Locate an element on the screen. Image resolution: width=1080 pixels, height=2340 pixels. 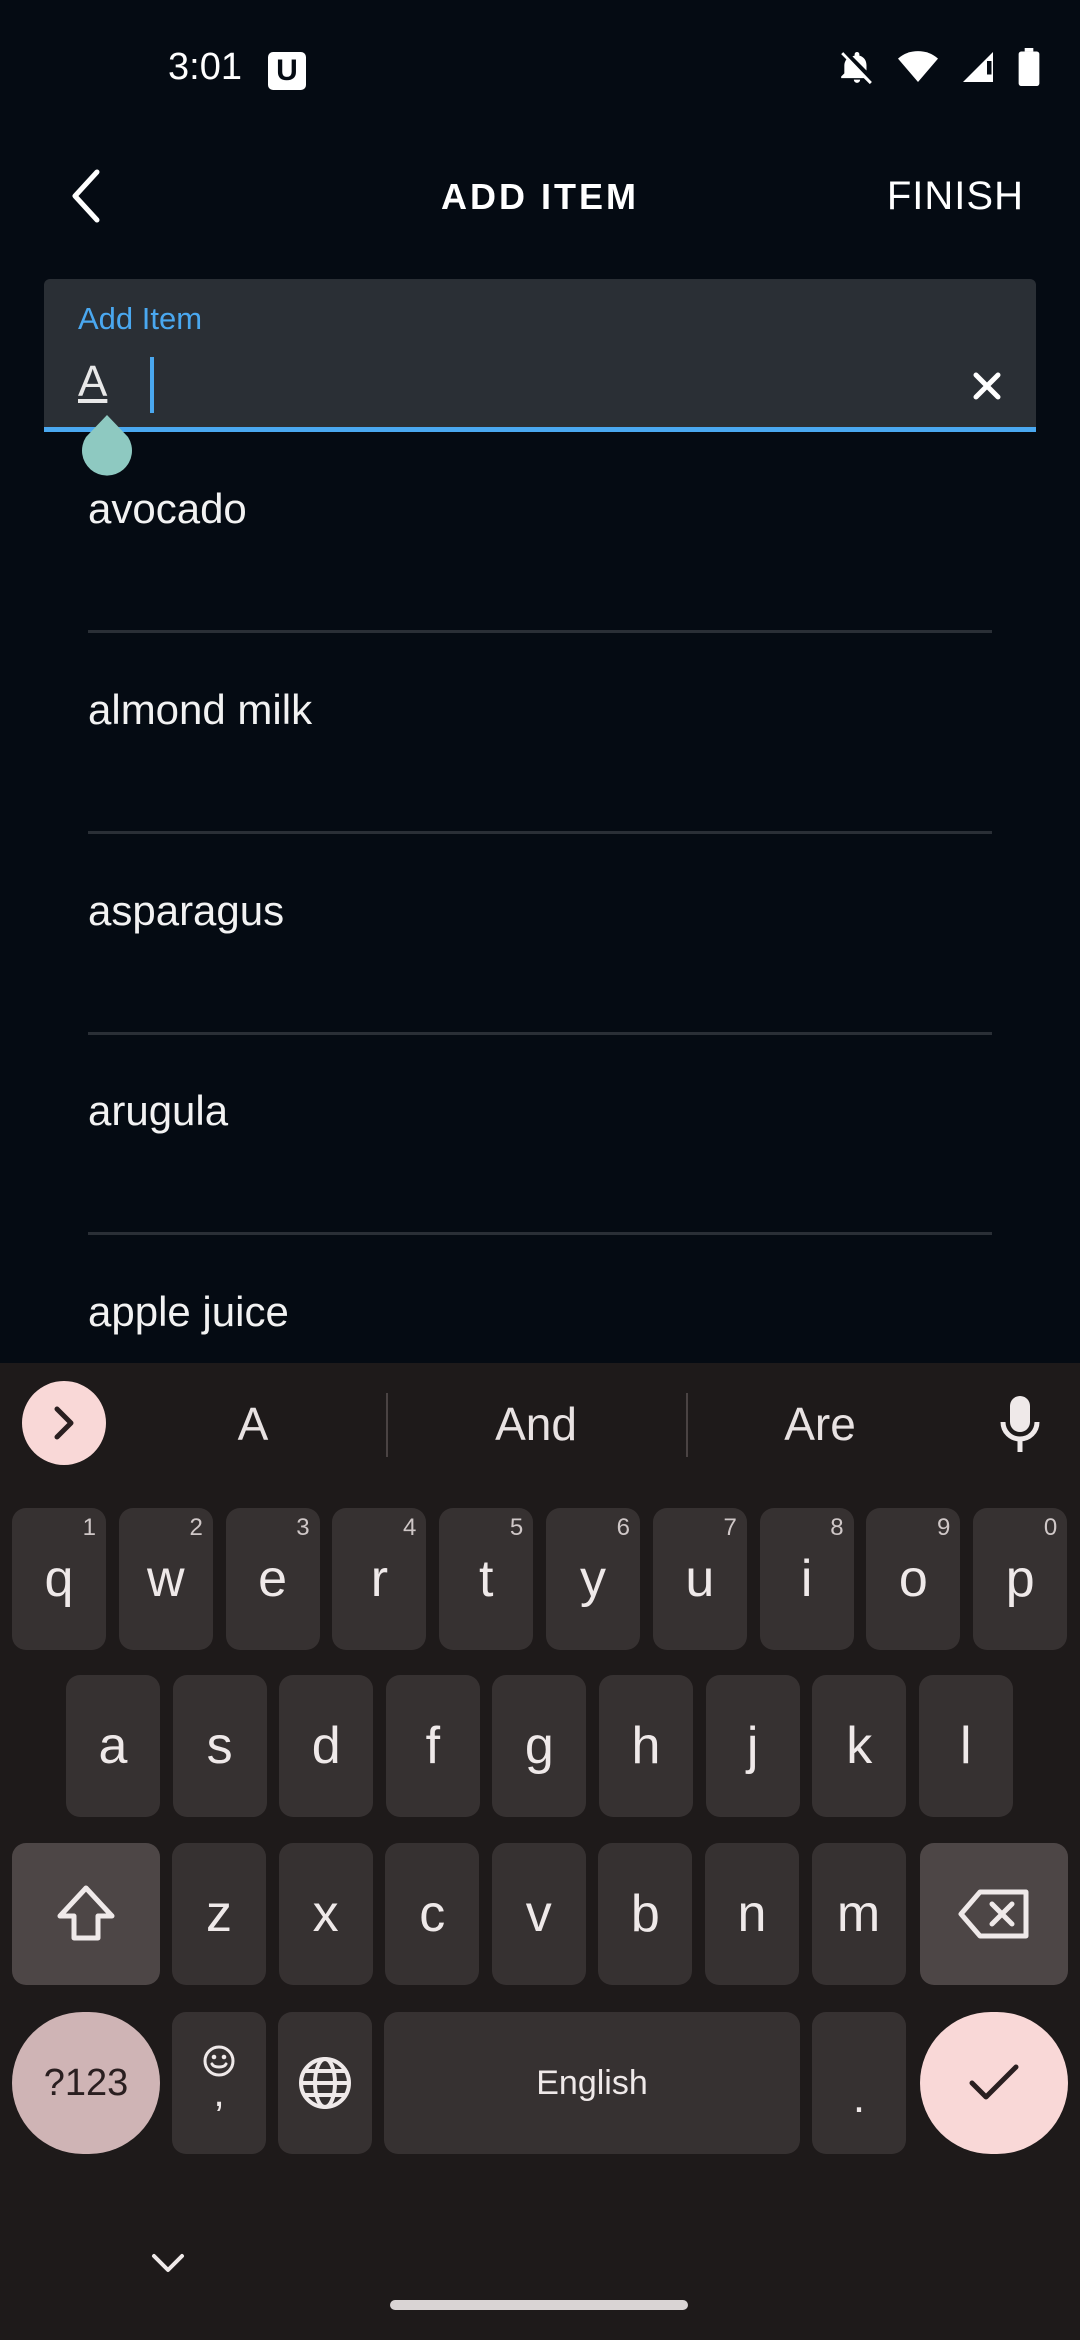
status-time: 3:01 is located at coordinates (205, 67).